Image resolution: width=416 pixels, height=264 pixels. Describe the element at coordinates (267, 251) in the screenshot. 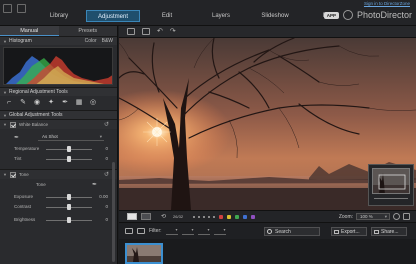

I see `filmstrip` at that location.